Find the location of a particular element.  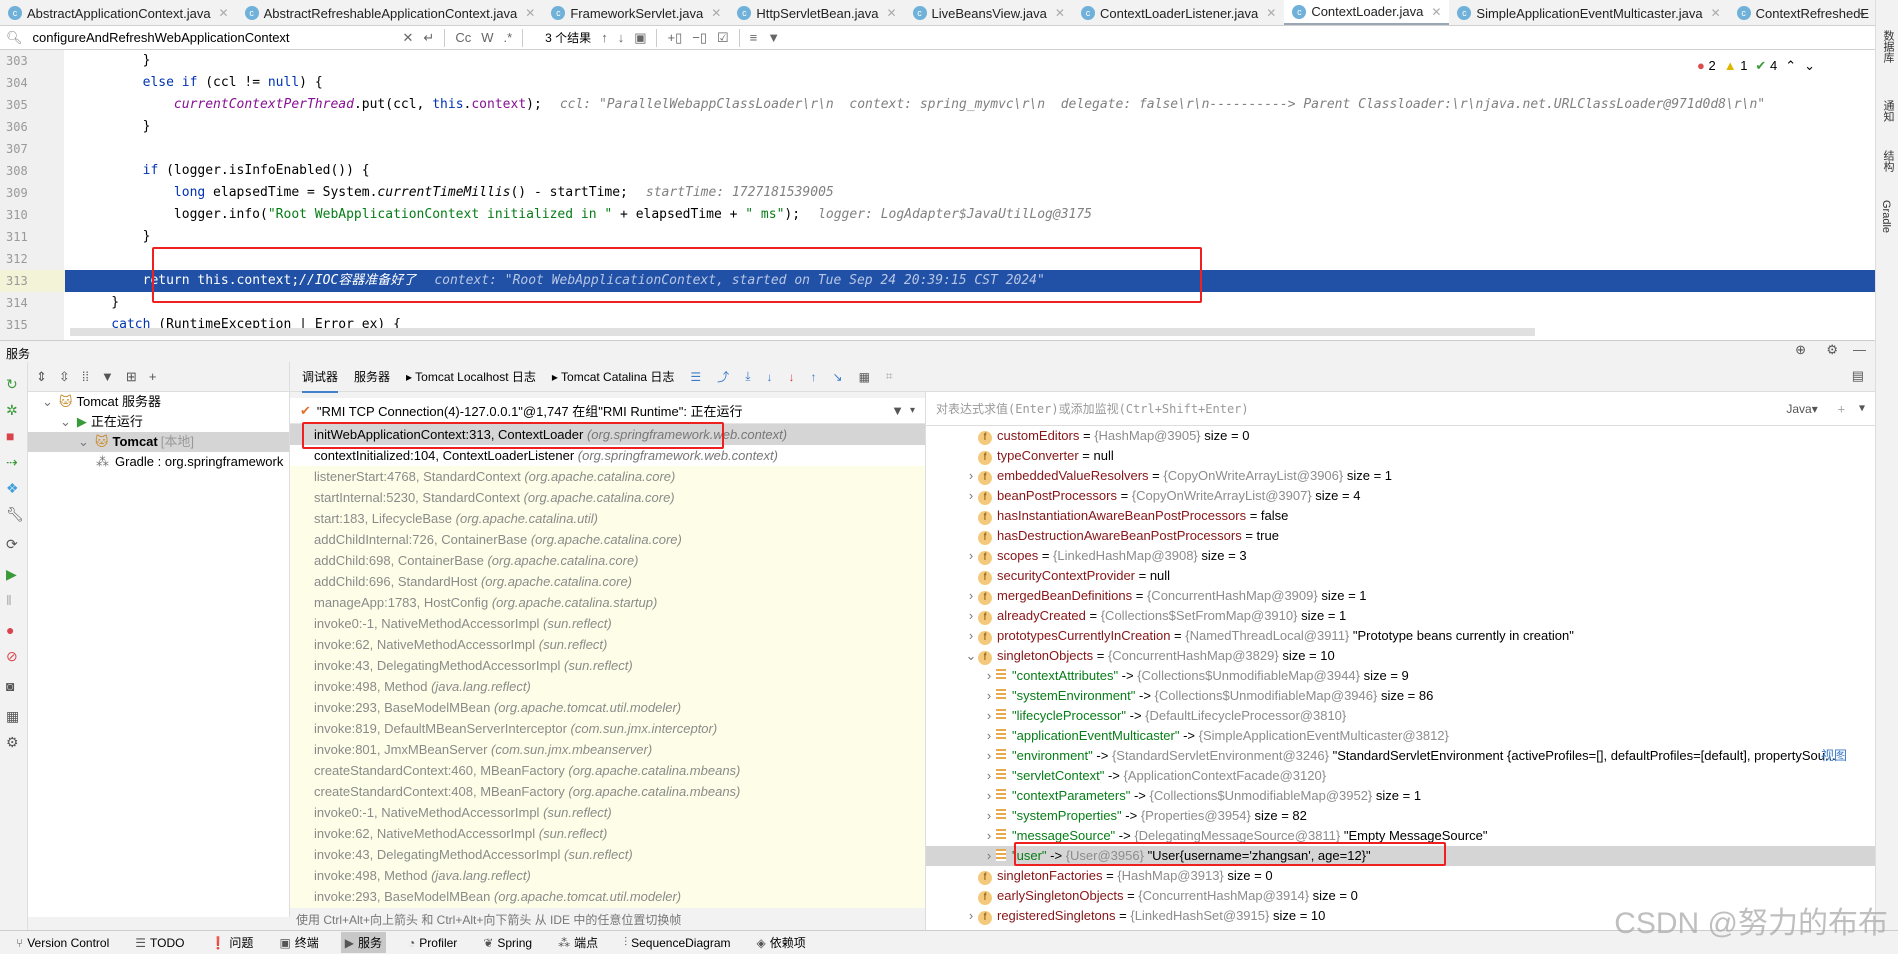

toolwindow-branch: ⑂ Version Control is located at coordinates (62, 943).